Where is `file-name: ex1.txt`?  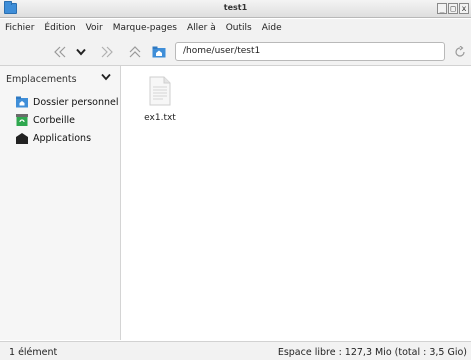
file-name: ex1.txt is located at coordinates (160, 118).